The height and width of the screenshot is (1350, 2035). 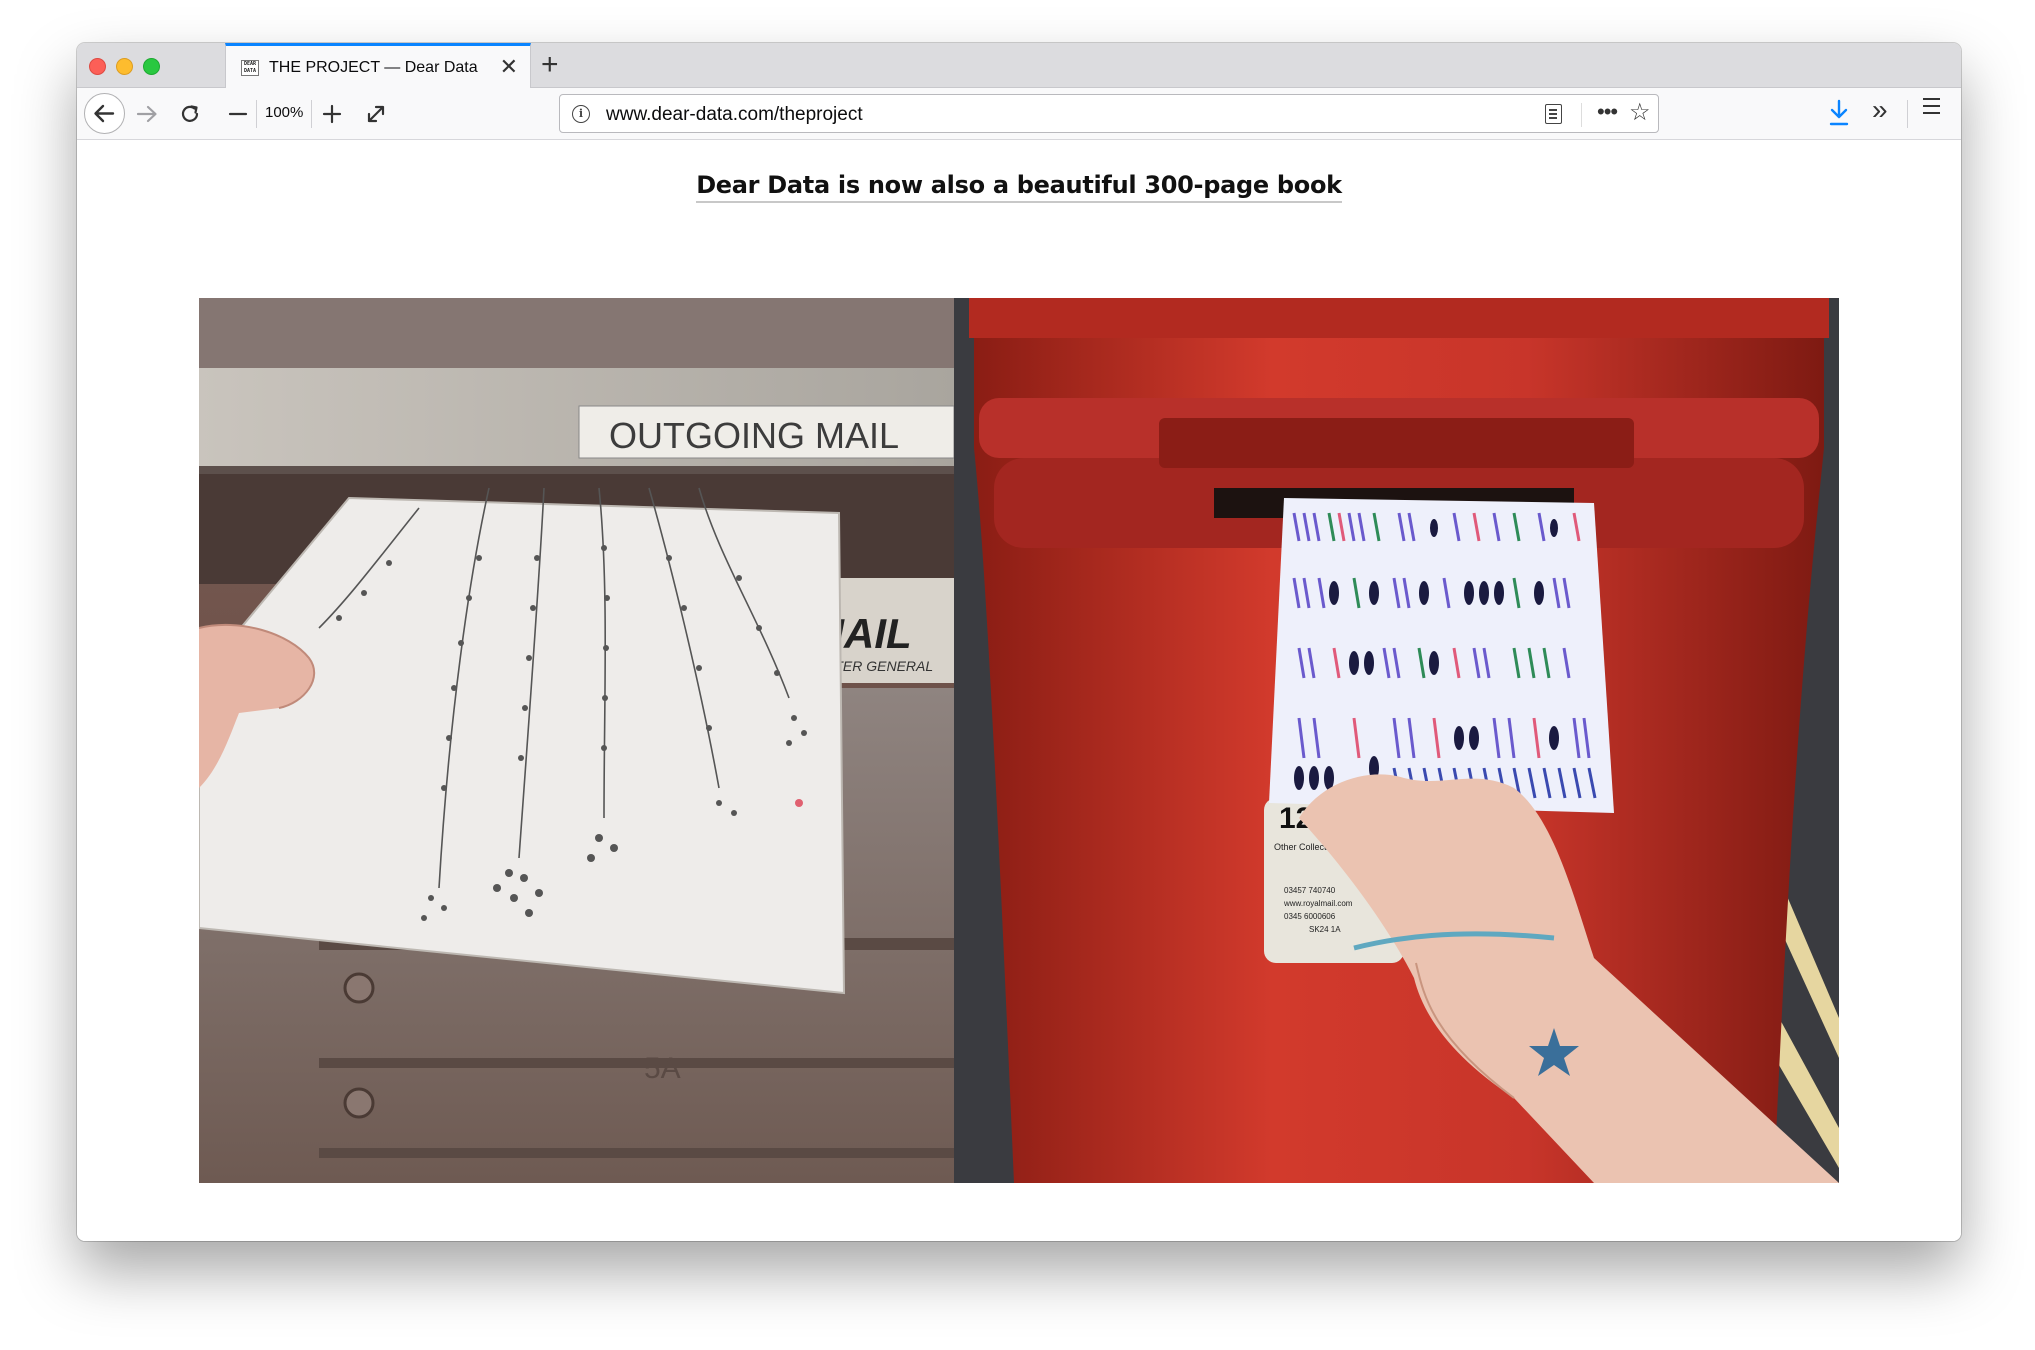 What do you see at coordinates (662, 1068) in the screenshot?
I see `box-number-text: 5A` at bounding box center [662, 1068].